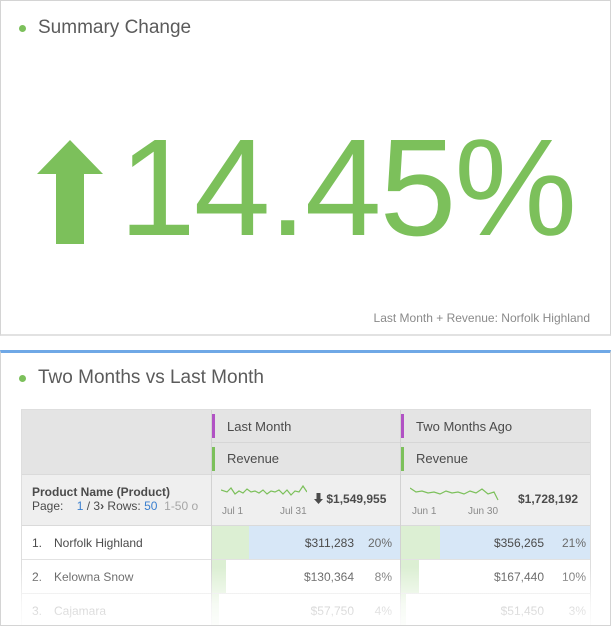 This screenshot has width=611, height=626. What do you see at coordinates (305, 426) in the screenshot?
I see `column-header-last-month: Last Month` at bounding box center [305, 426].